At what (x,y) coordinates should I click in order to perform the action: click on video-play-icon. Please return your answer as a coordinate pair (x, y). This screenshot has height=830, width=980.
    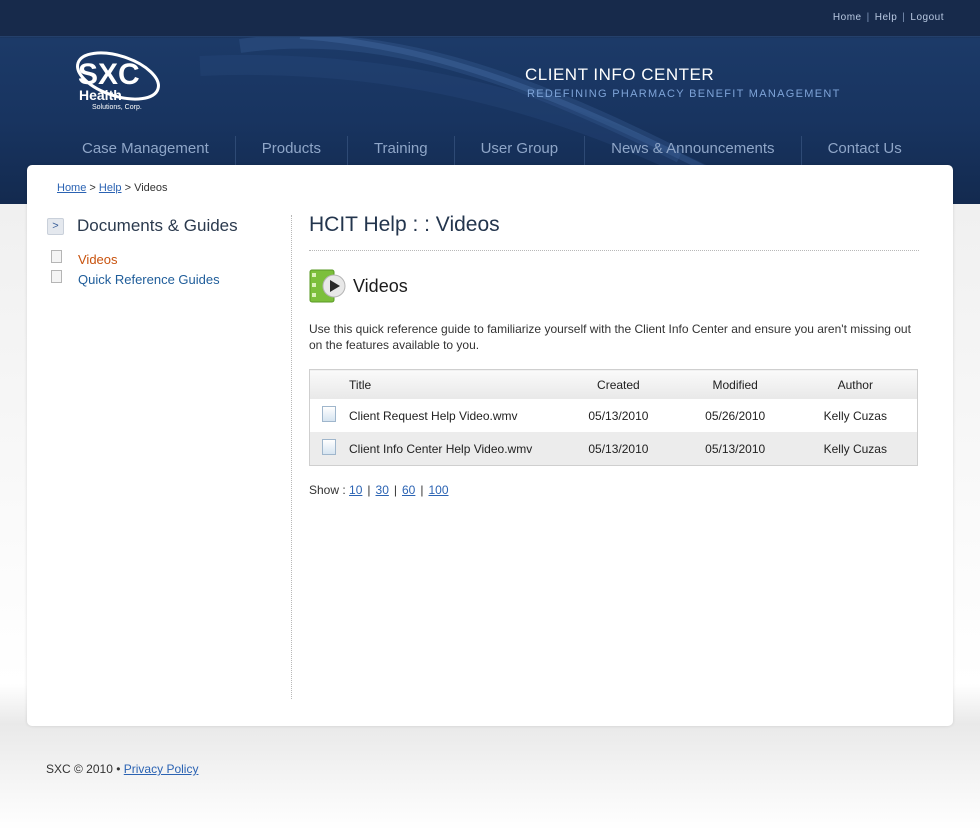
    Looking at the image, I should click on (327, 286).